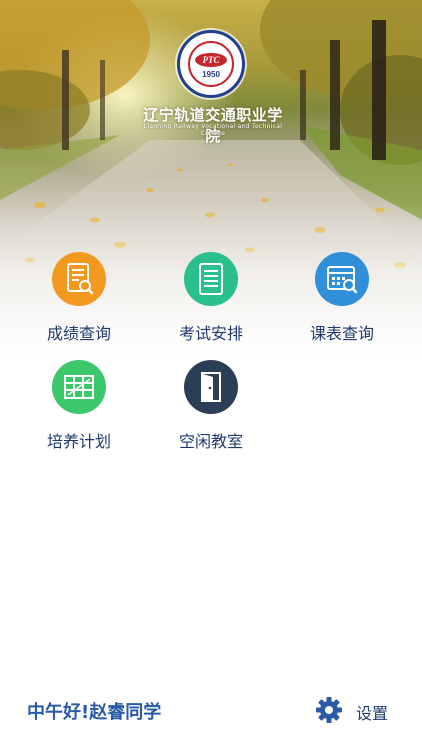 This screenshot has width=422, height=750. I want to click on menu-label-exams: 考试安排, so click(210, 333).